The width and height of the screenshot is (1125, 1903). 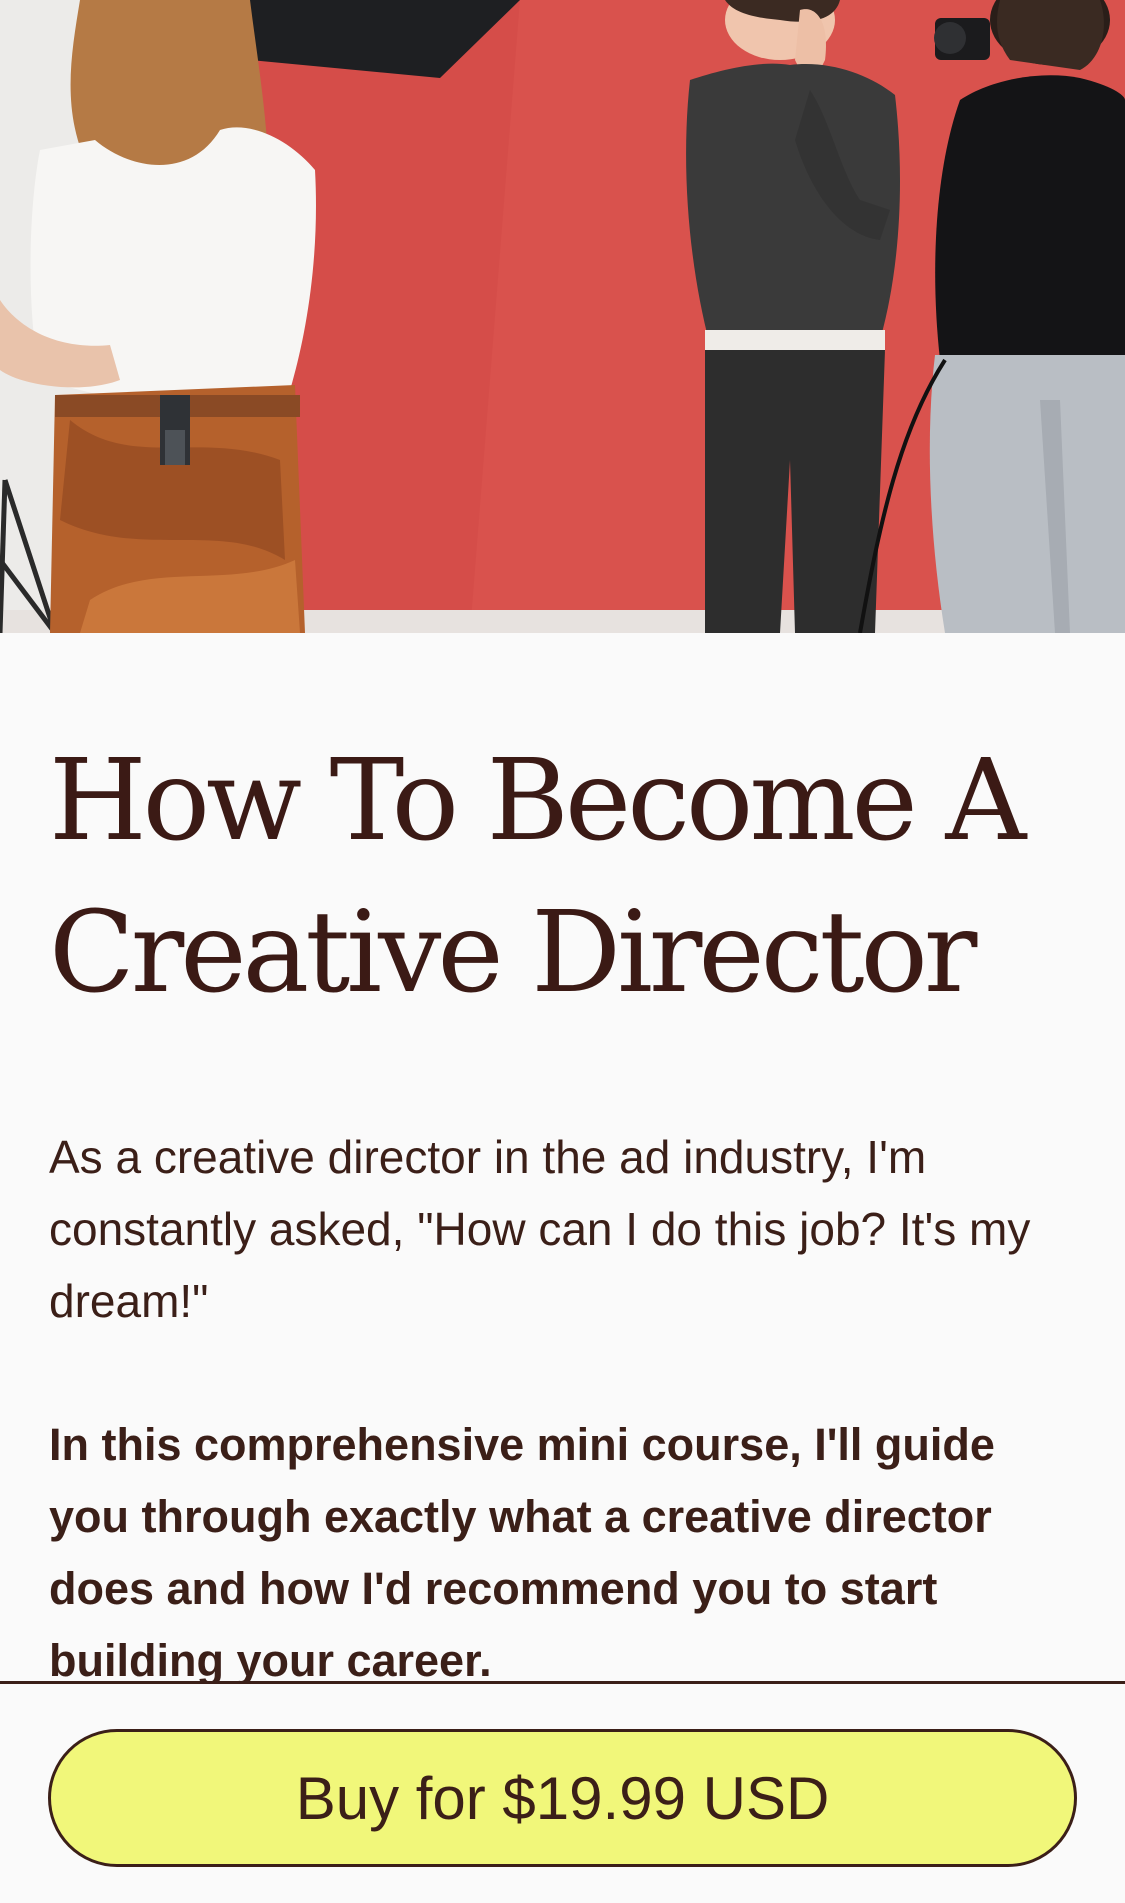 I want to click on purchase-bar: Buy for $19.99 USD, so click(x=562, y=1792).